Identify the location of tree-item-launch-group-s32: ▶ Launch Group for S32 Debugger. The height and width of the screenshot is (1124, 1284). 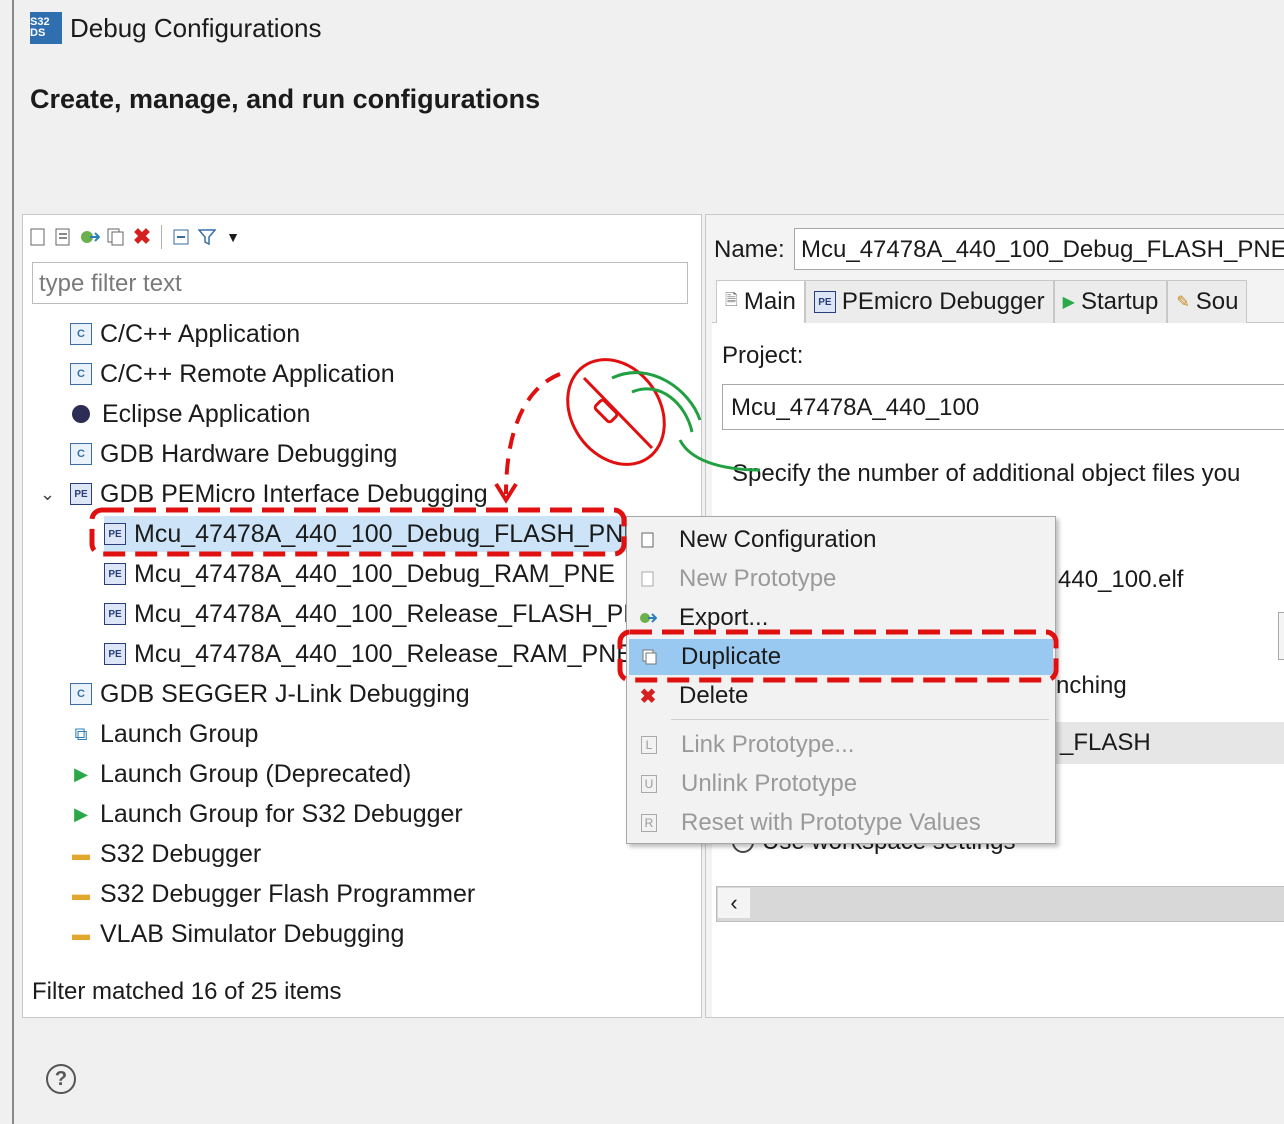
(266, 814).